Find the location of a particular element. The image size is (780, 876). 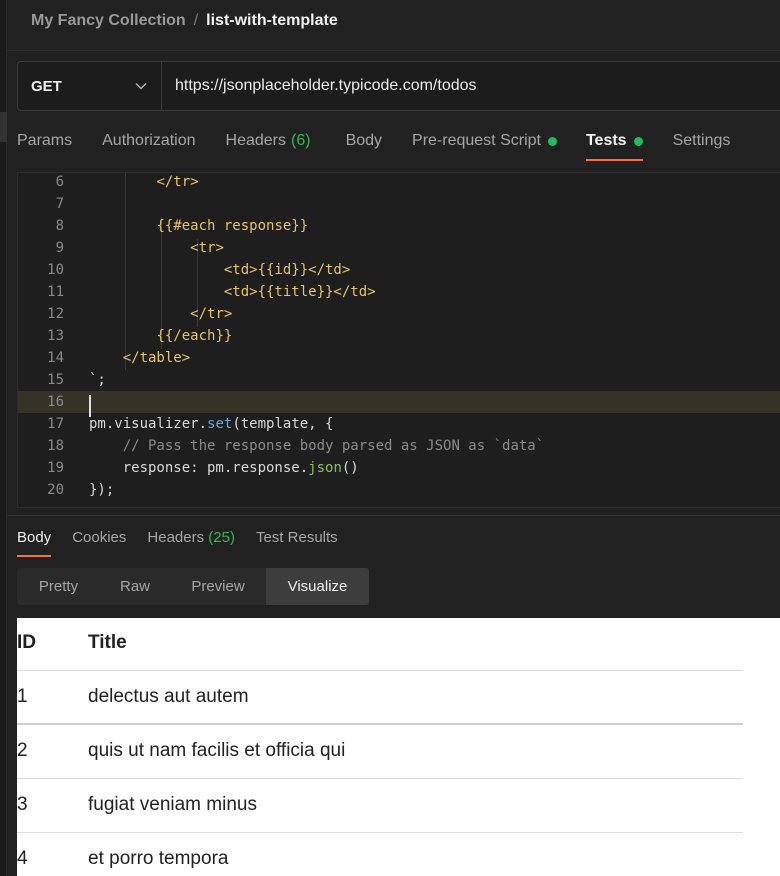

sidebar-marker is located at coordinates (3, 127).